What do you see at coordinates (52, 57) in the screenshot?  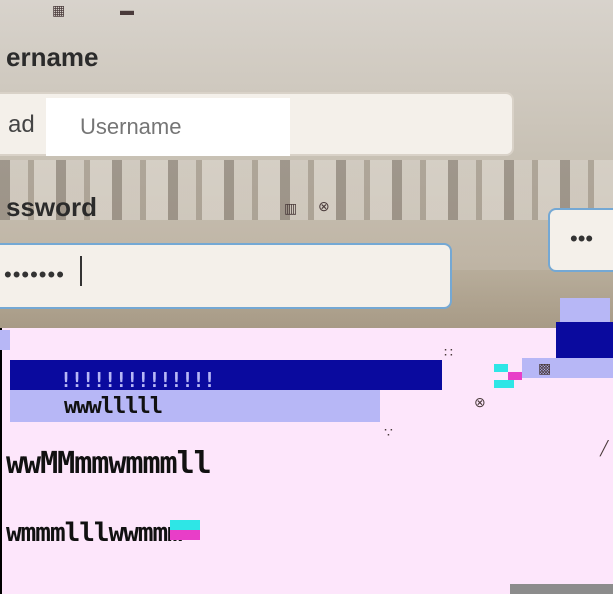 I see `username-label: ername` at bounding box center [52, 57].